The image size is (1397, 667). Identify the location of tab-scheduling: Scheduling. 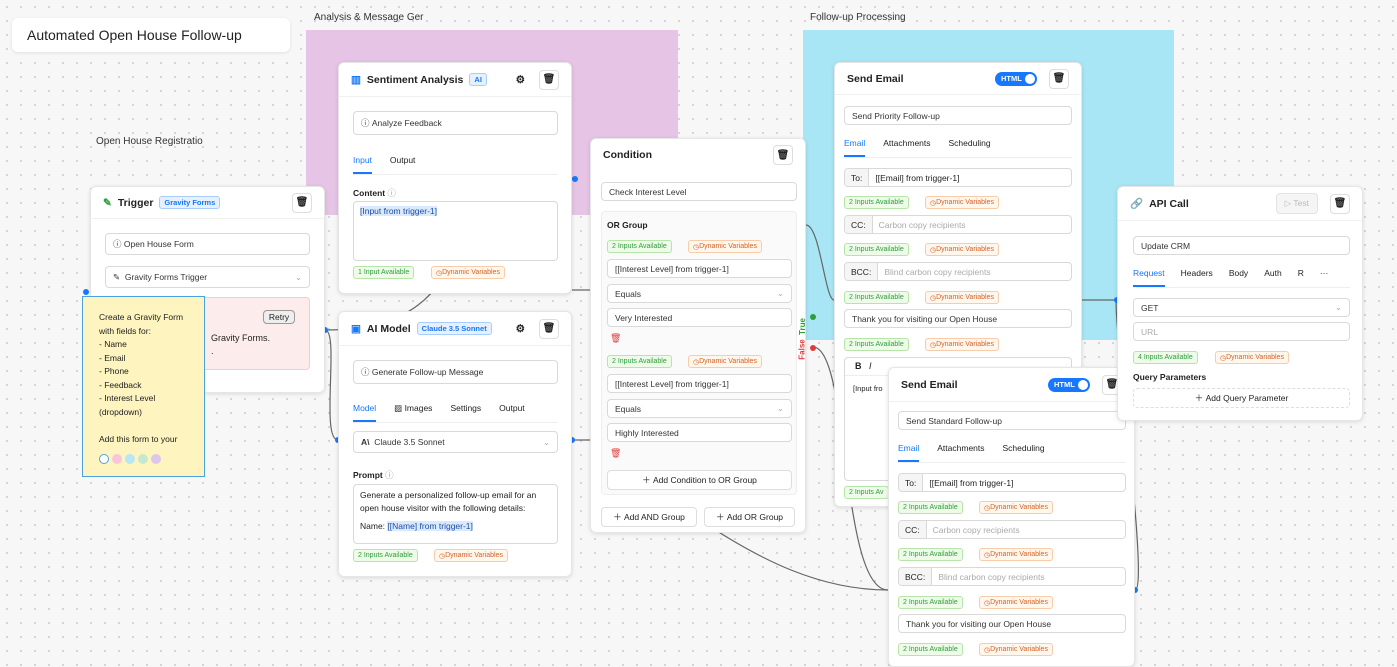
(1024, 452).